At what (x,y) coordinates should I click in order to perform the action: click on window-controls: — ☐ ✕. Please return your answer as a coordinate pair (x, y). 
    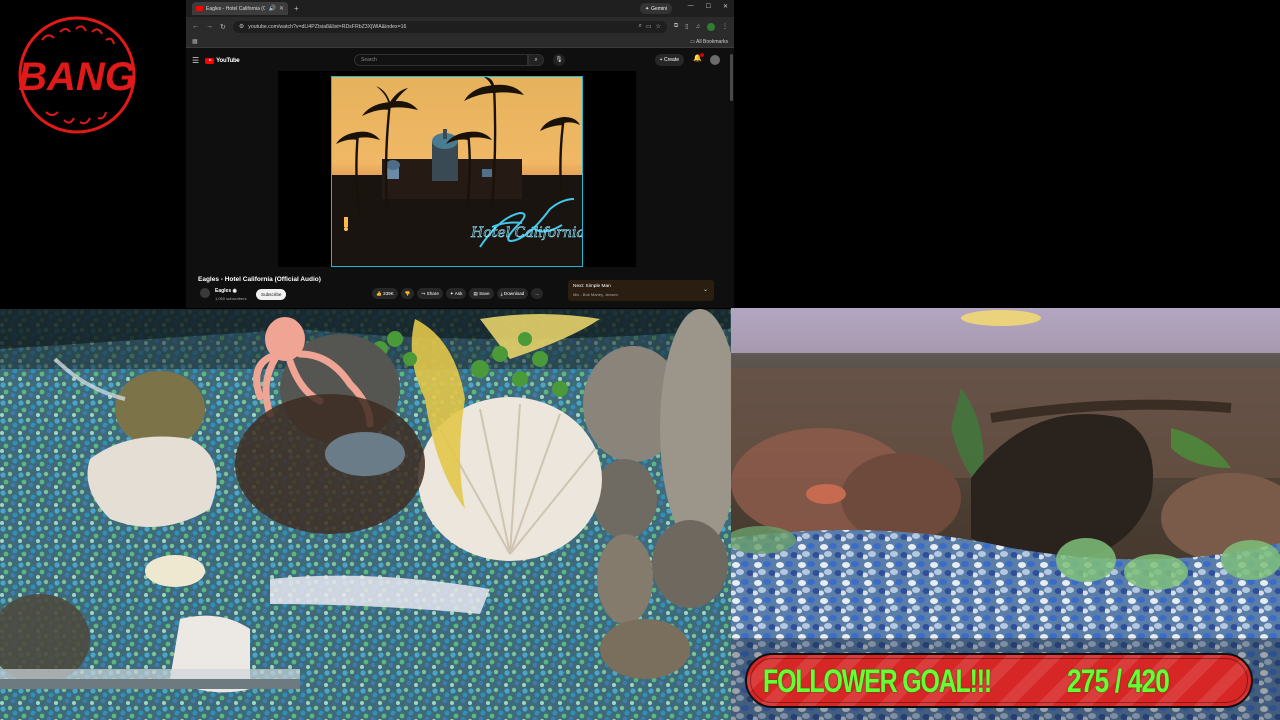
    Looking at the image, I should click on (708, 6).